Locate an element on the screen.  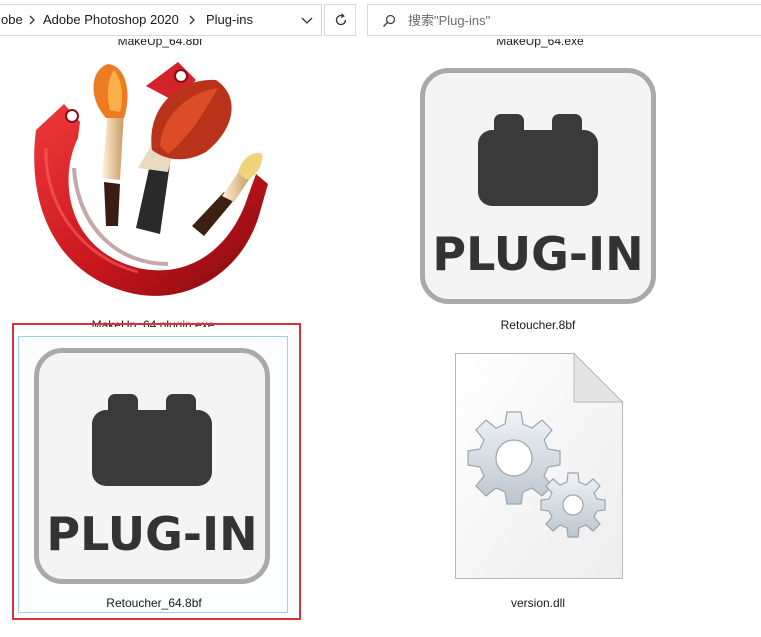
file-item-version-dll is located at coordinates (539, 466).